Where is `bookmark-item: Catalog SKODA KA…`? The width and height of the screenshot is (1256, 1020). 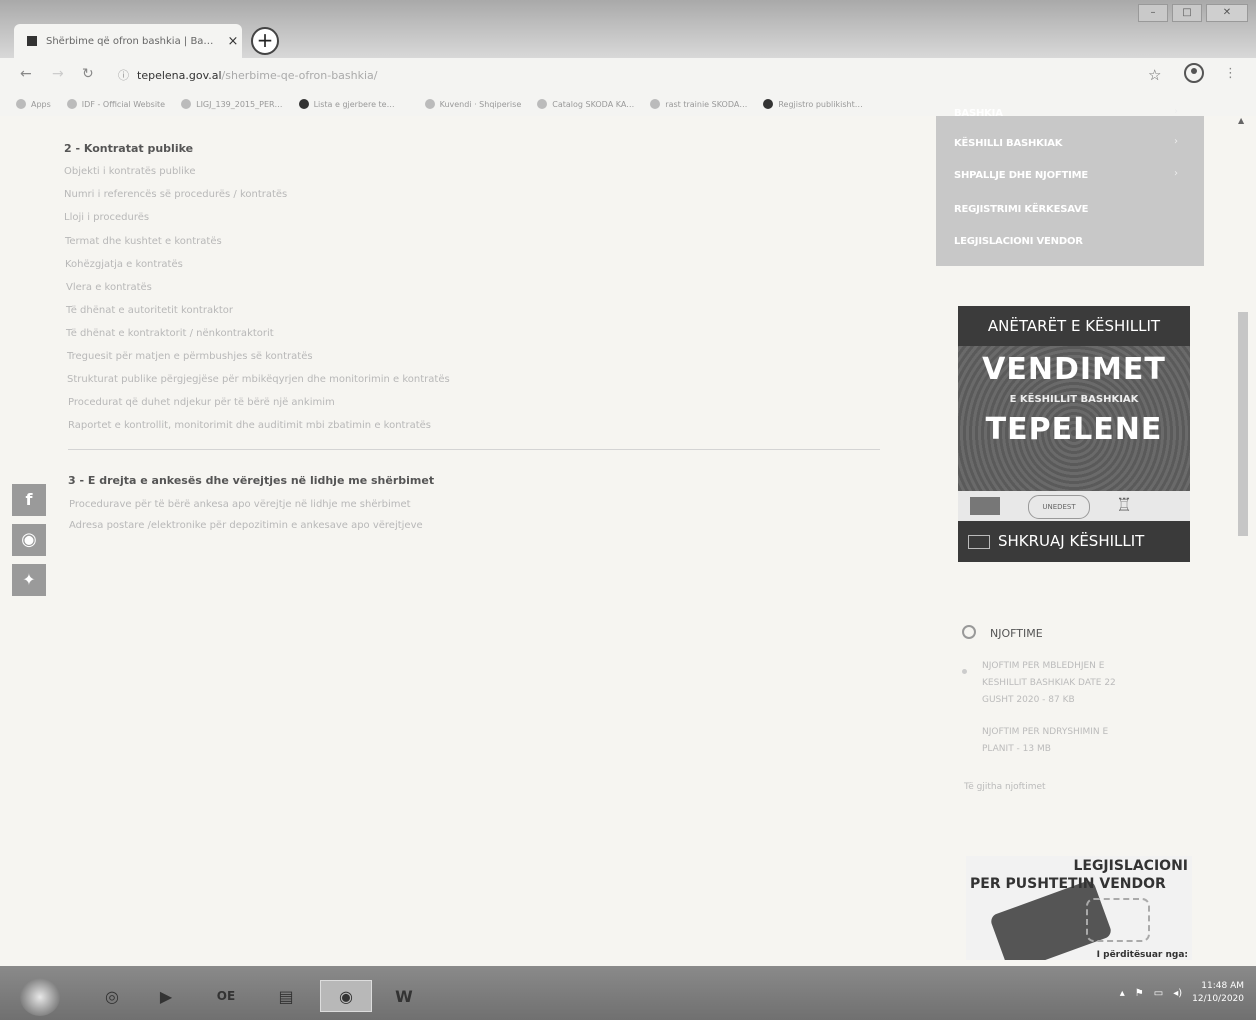
bookmark-item: Catalog SKODA KA… is located at coordinates (585, 104).